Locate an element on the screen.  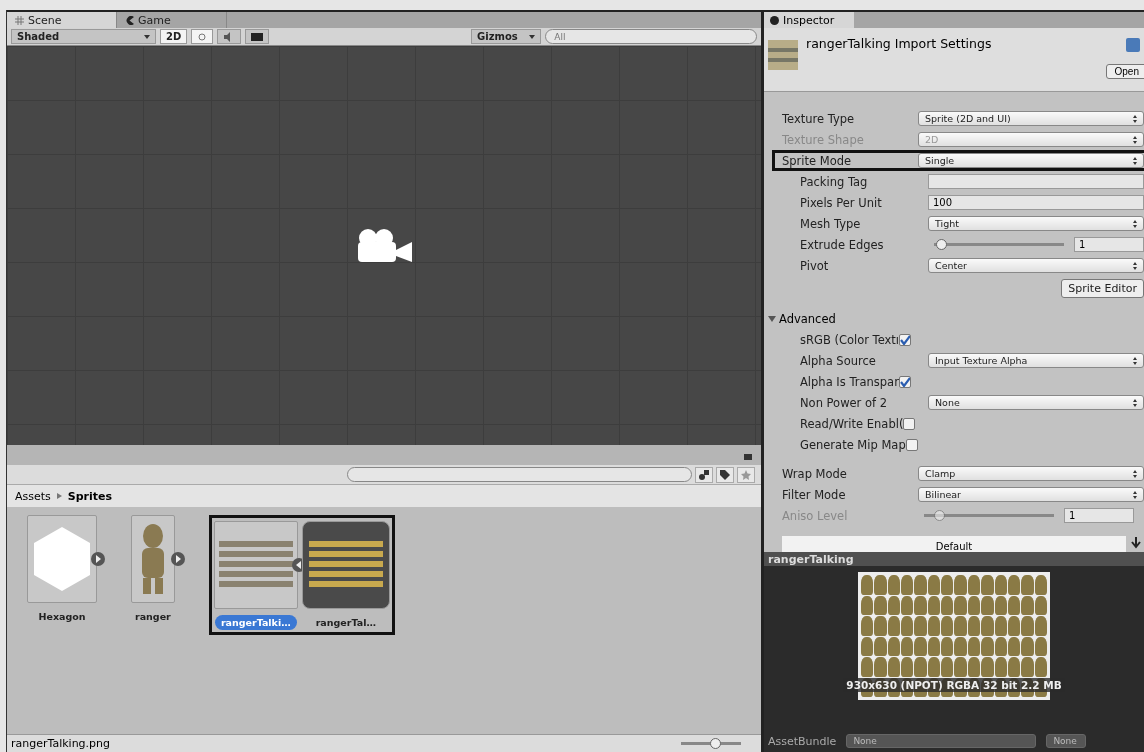
sprite-group-thumbnail is located at coordinates (345, 565).